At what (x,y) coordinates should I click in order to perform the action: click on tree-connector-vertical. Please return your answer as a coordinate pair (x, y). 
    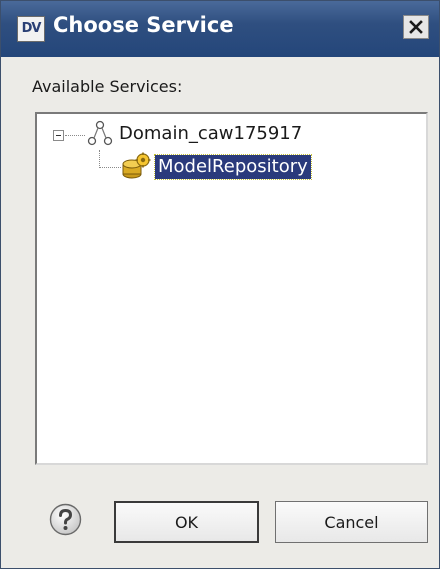
    Looking at the image, I should click on (99, 159).